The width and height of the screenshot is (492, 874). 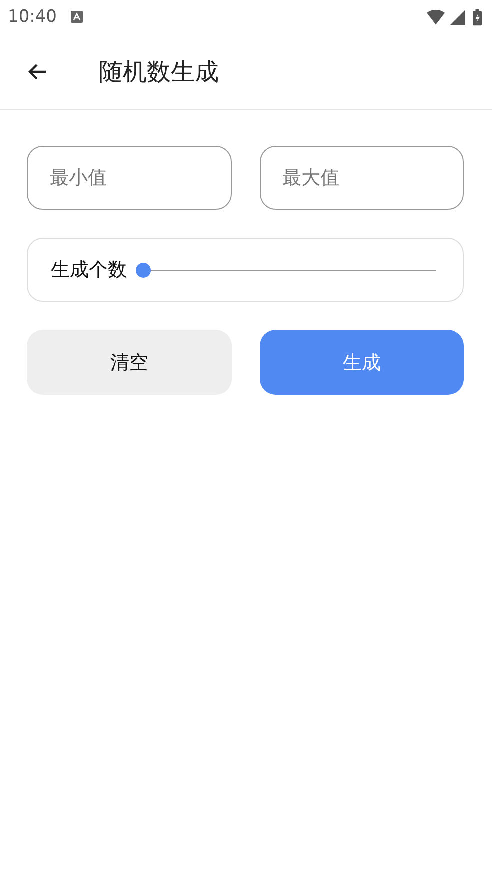 What do you see at coordinates (129, 362) in the screenshot?
I see `clear-button: 清空` at bounding box center [129, 362].